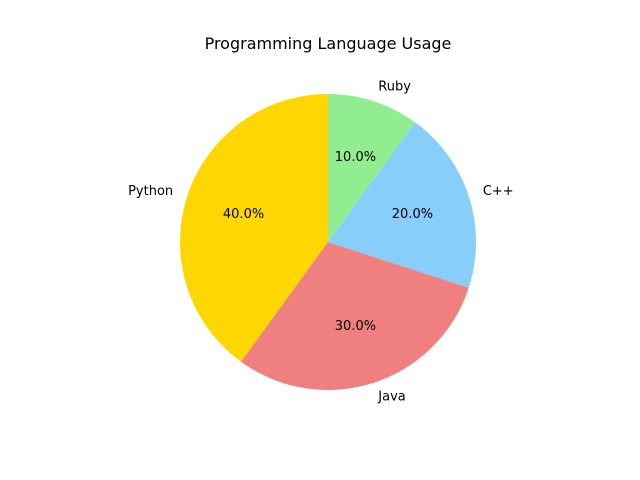 Image resolution: width=640 pixels, height=480 pixels. I want to click on pct-label-ruby: 10.0%, so click(355, 157).